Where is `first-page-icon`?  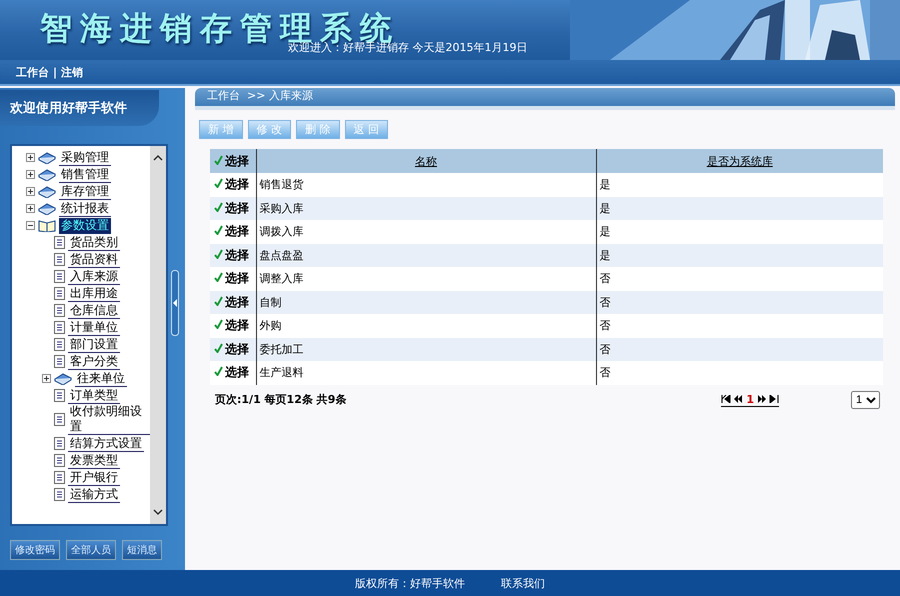 first-page-icon is located at coordinates (726, 399).